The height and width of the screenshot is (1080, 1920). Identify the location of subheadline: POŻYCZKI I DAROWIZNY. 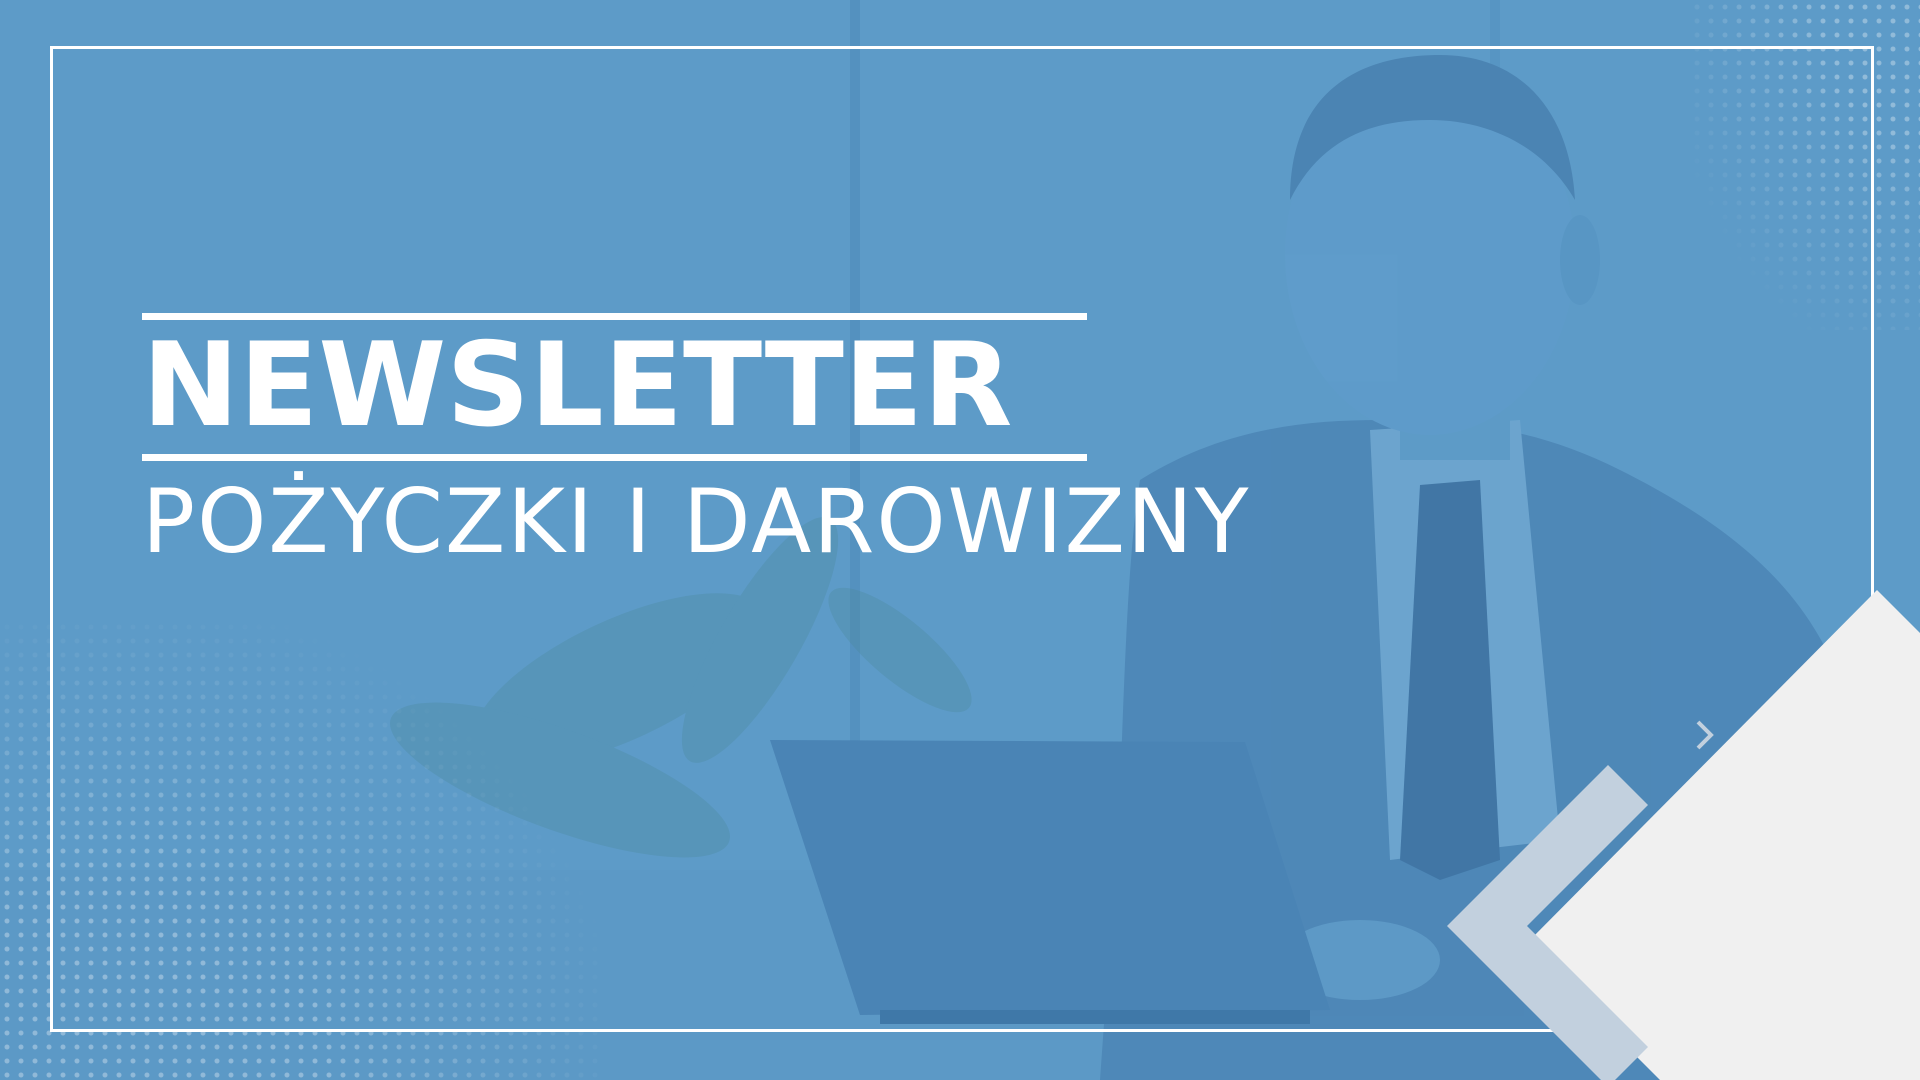
(696, 521).